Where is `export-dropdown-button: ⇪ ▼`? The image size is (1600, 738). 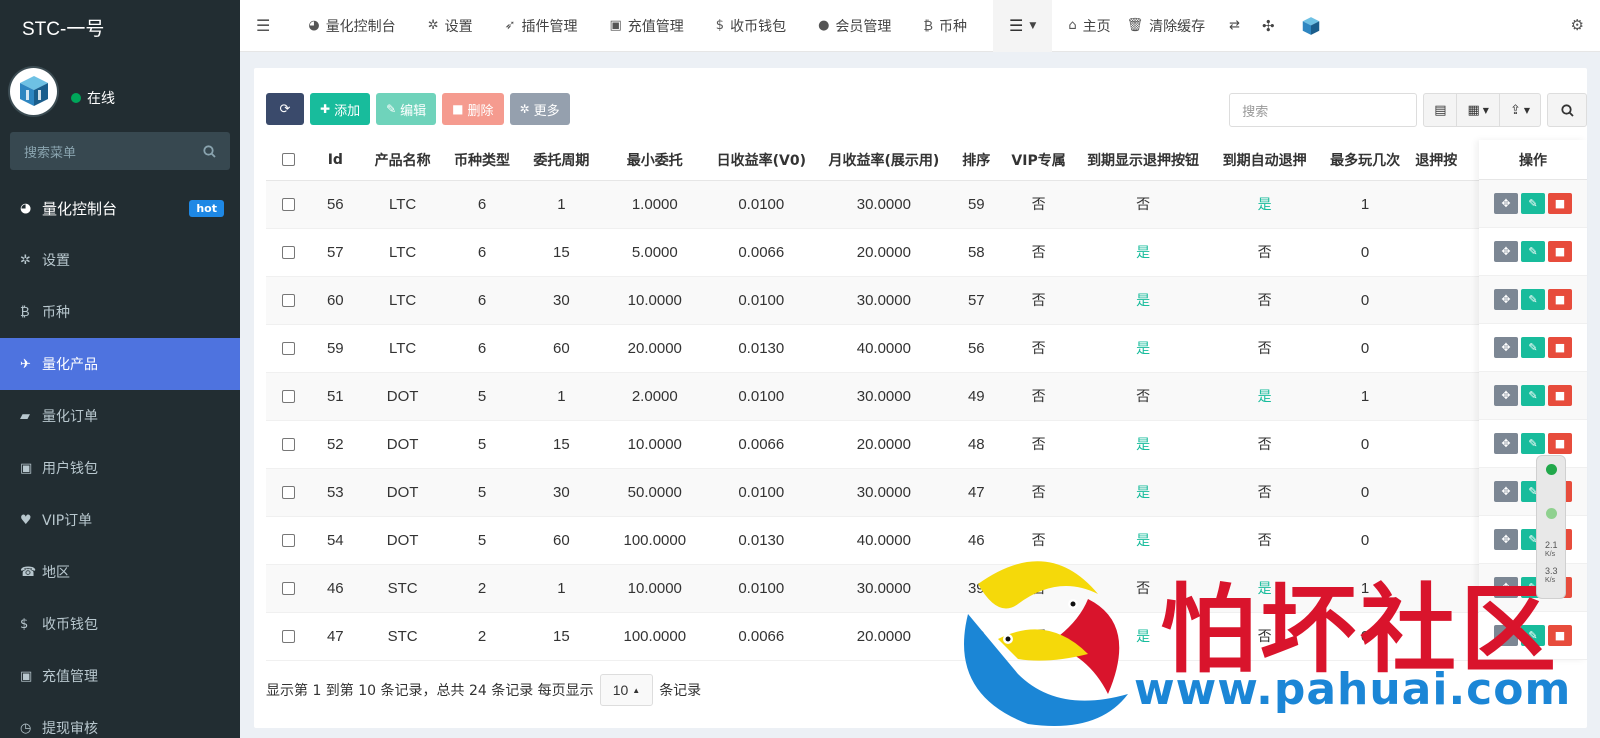
export-dropdown-button: ⇪ ▼ is located at coordinates (1520, 110).